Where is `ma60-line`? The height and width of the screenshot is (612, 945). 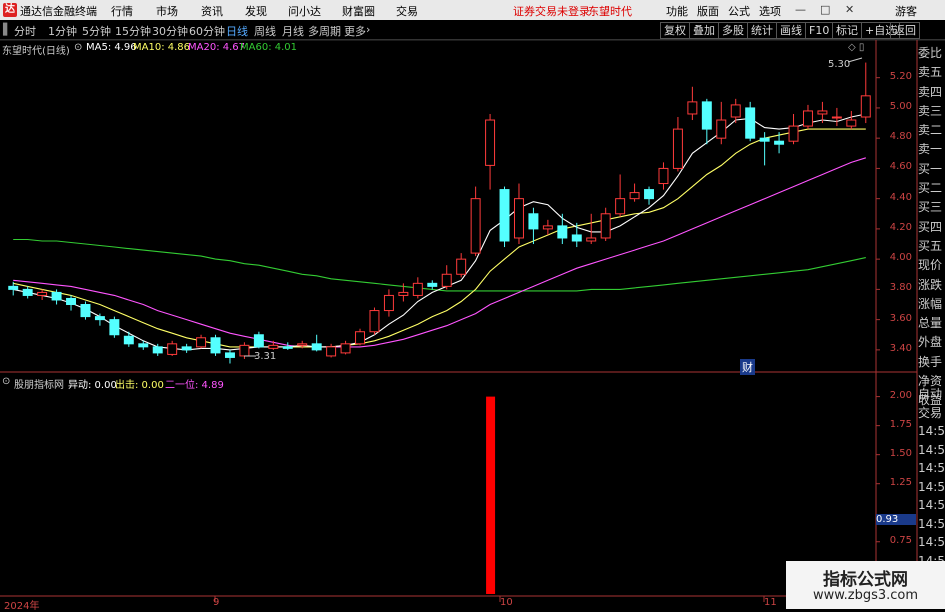
ma60-line is located at coordinates (439, 265).